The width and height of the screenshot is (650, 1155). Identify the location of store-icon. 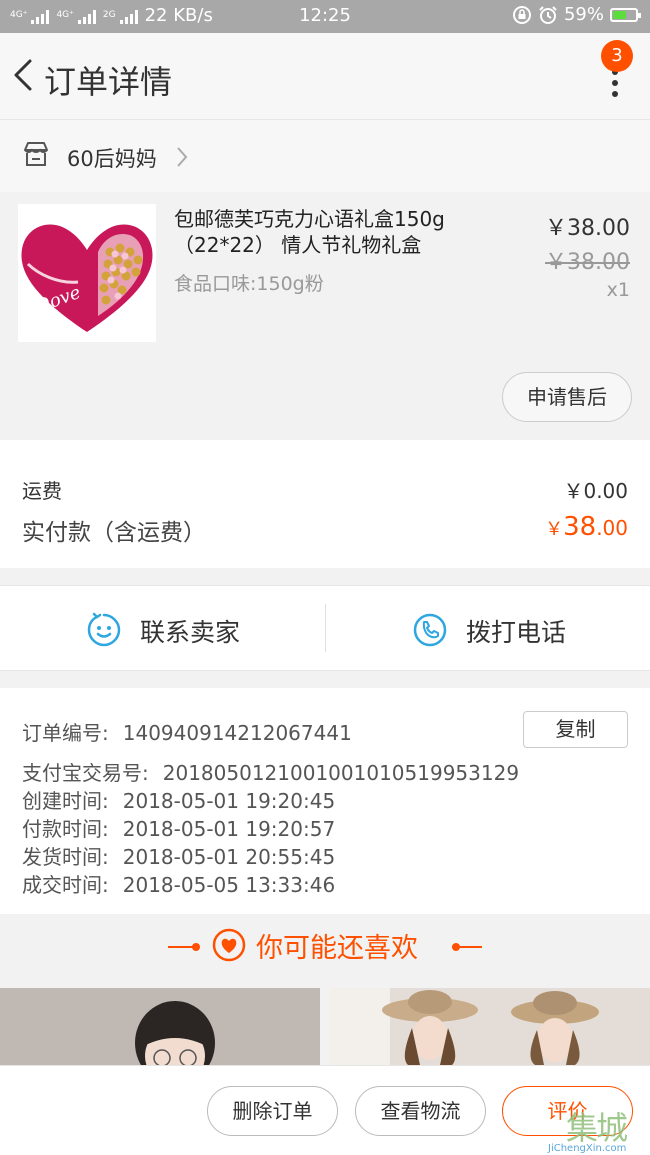
(36, 154).